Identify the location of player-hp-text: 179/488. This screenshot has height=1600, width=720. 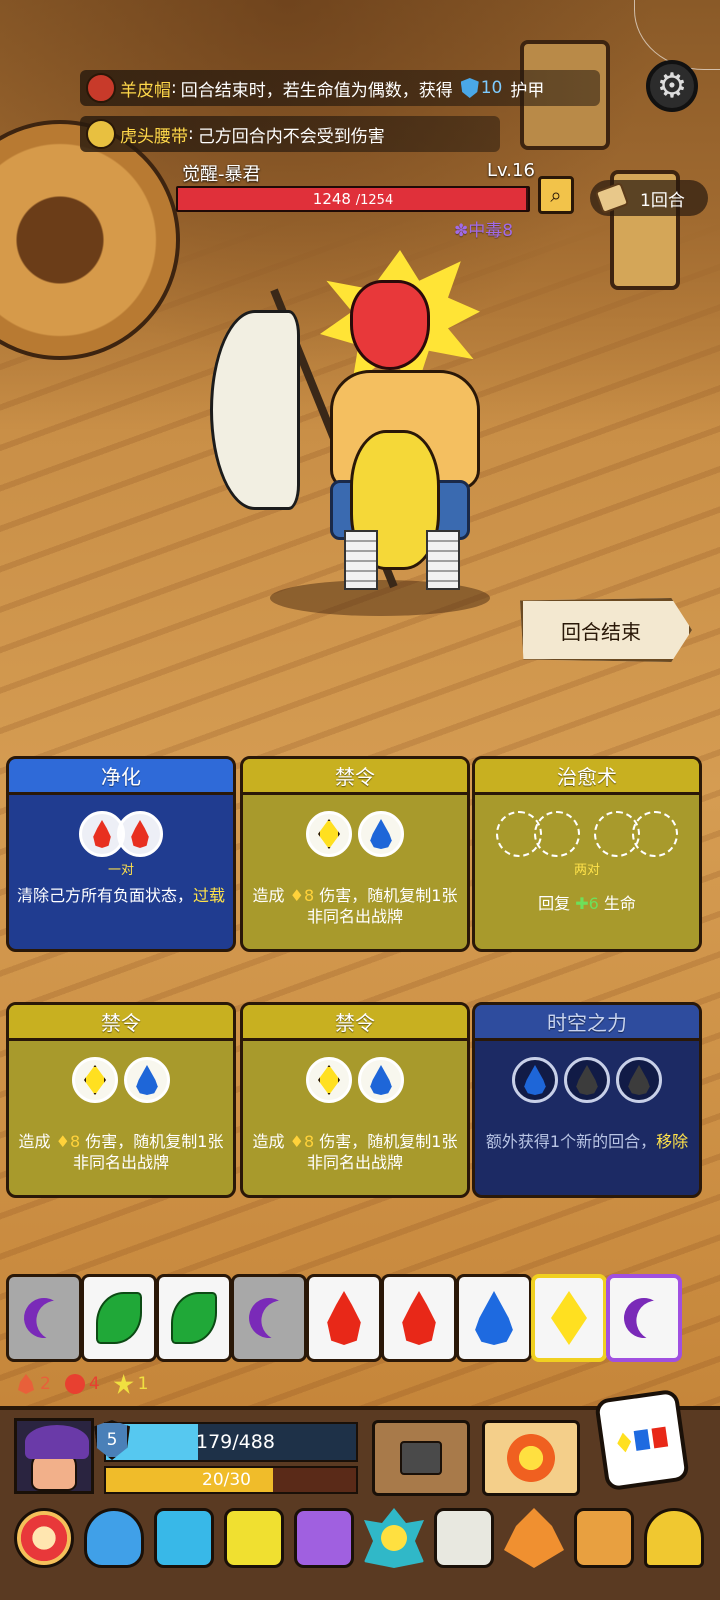
(235, 1442).